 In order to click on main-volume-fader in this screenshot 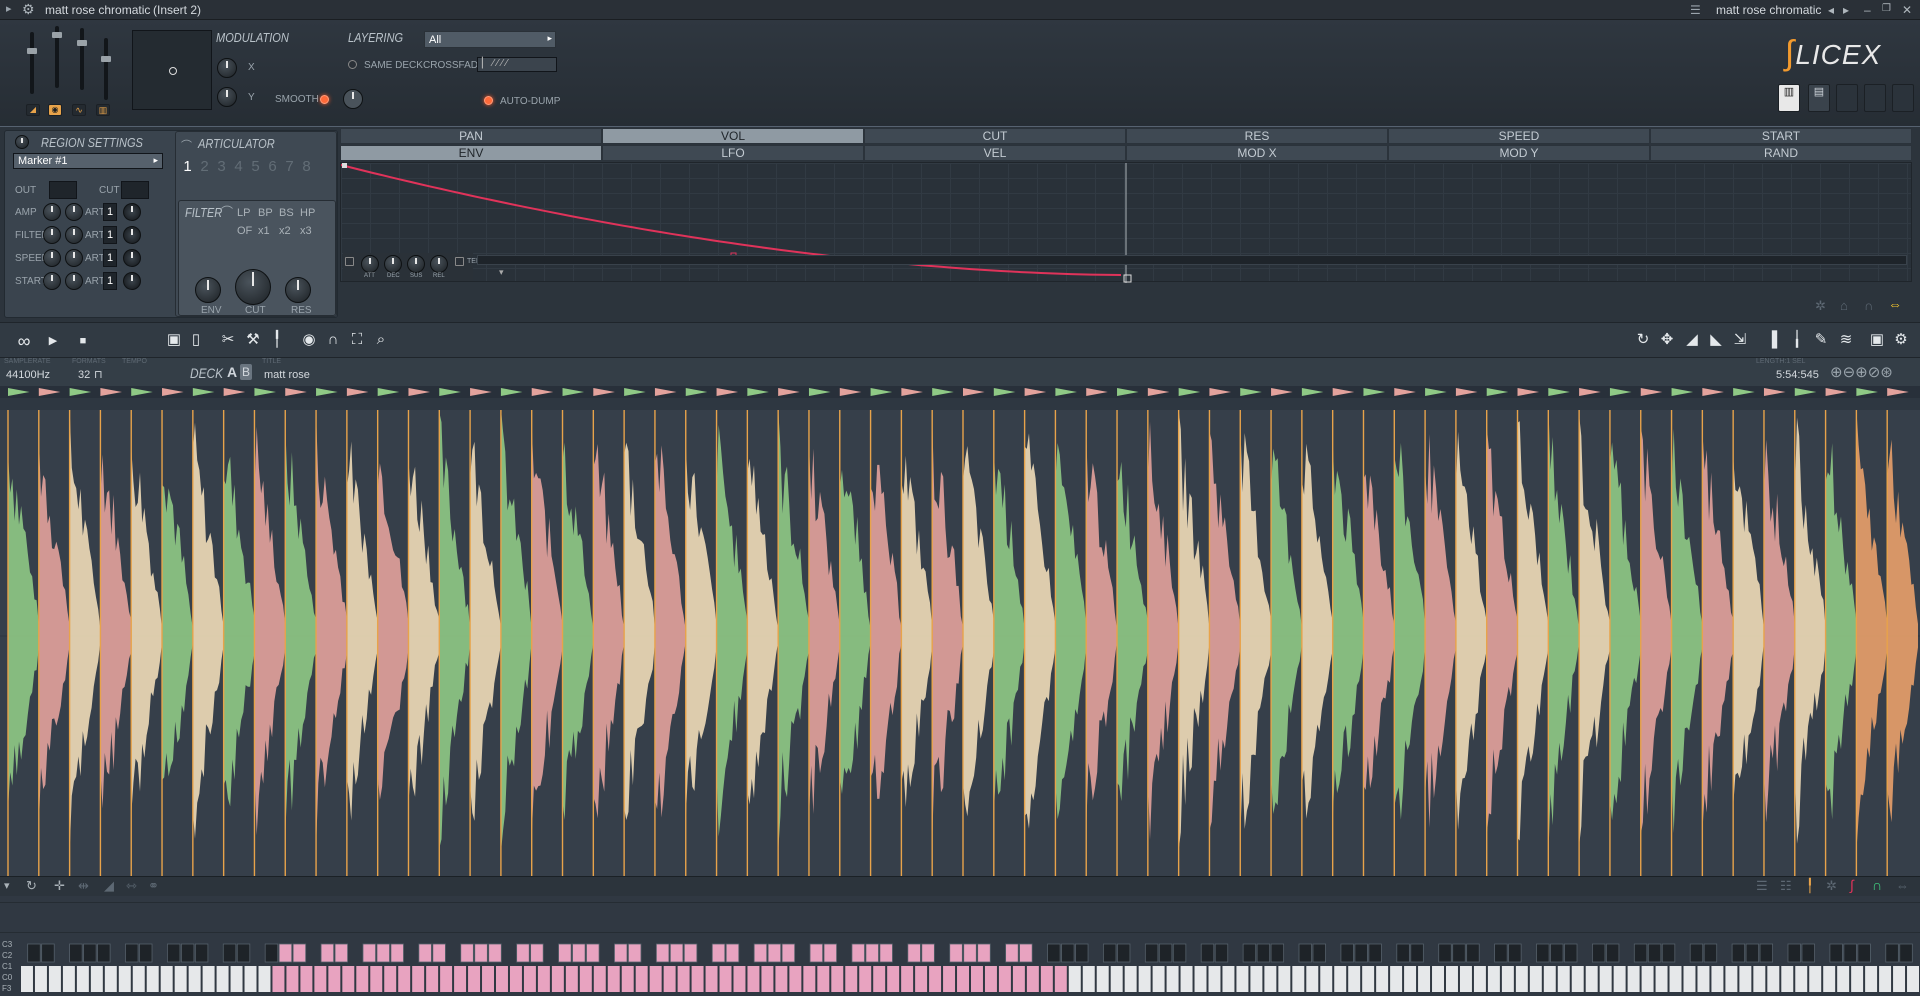, I will do `click(32, 63)`.